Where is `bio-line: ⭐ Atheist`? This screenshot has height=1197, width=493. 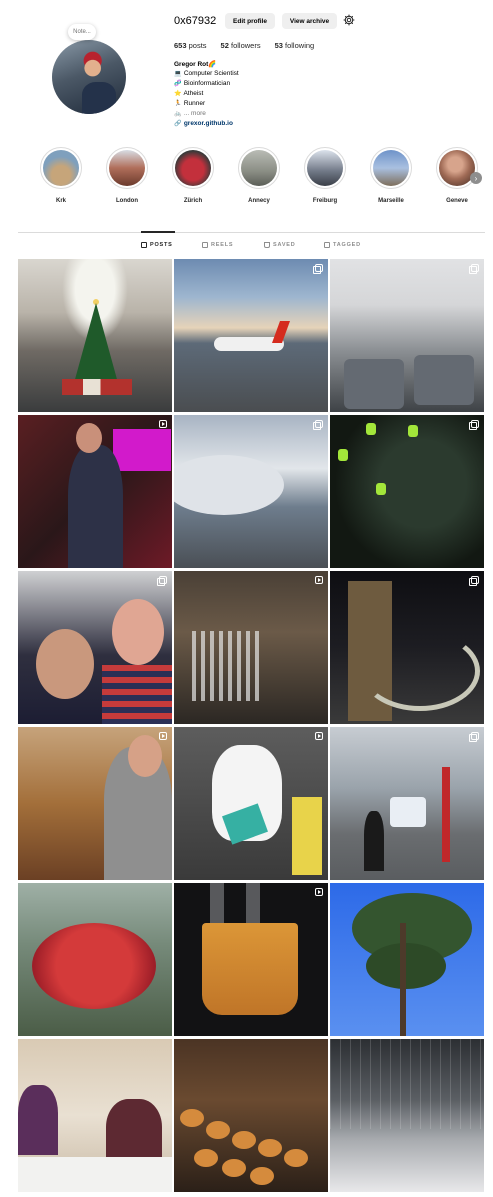 bio-line: ⭐ Atheist is located at coordinates (206, 94).